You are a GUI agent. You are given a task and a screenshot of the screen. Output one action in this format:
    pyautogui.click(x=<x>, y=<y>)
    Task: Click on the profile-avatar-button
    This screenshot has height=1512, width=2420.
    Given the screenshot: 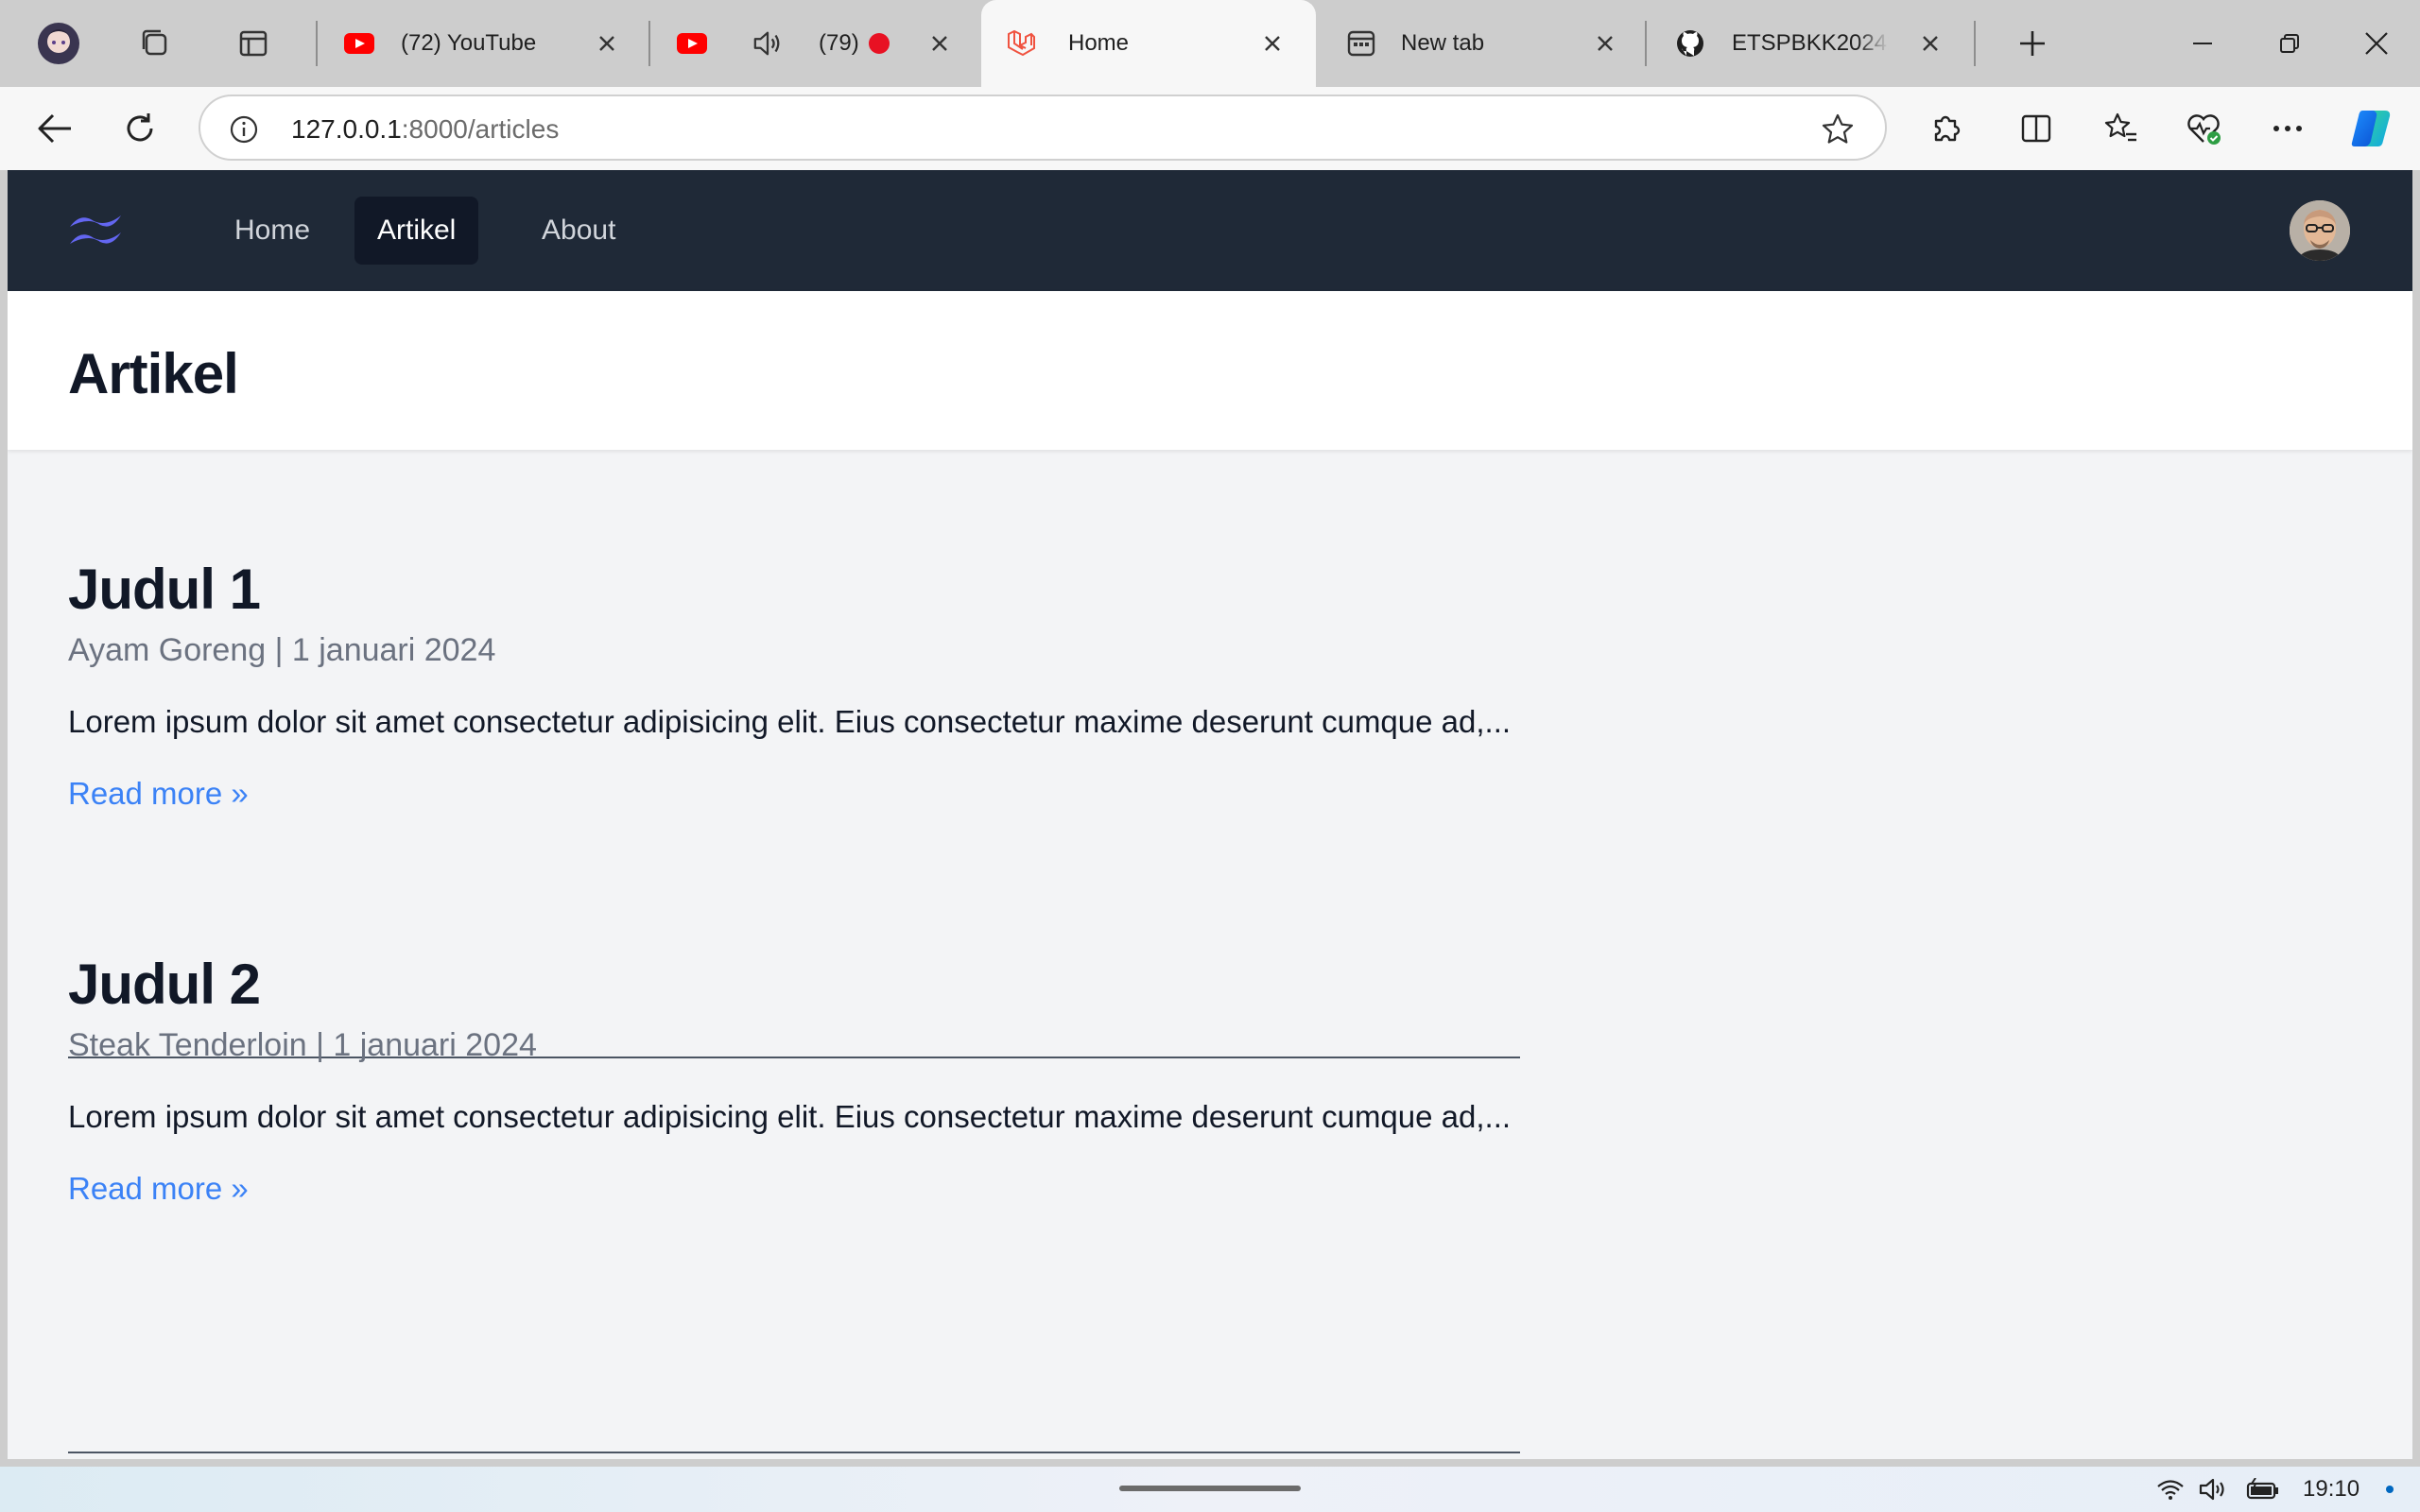 What is the action you would take?
    pyautogui.click(x=58, y=43)
    